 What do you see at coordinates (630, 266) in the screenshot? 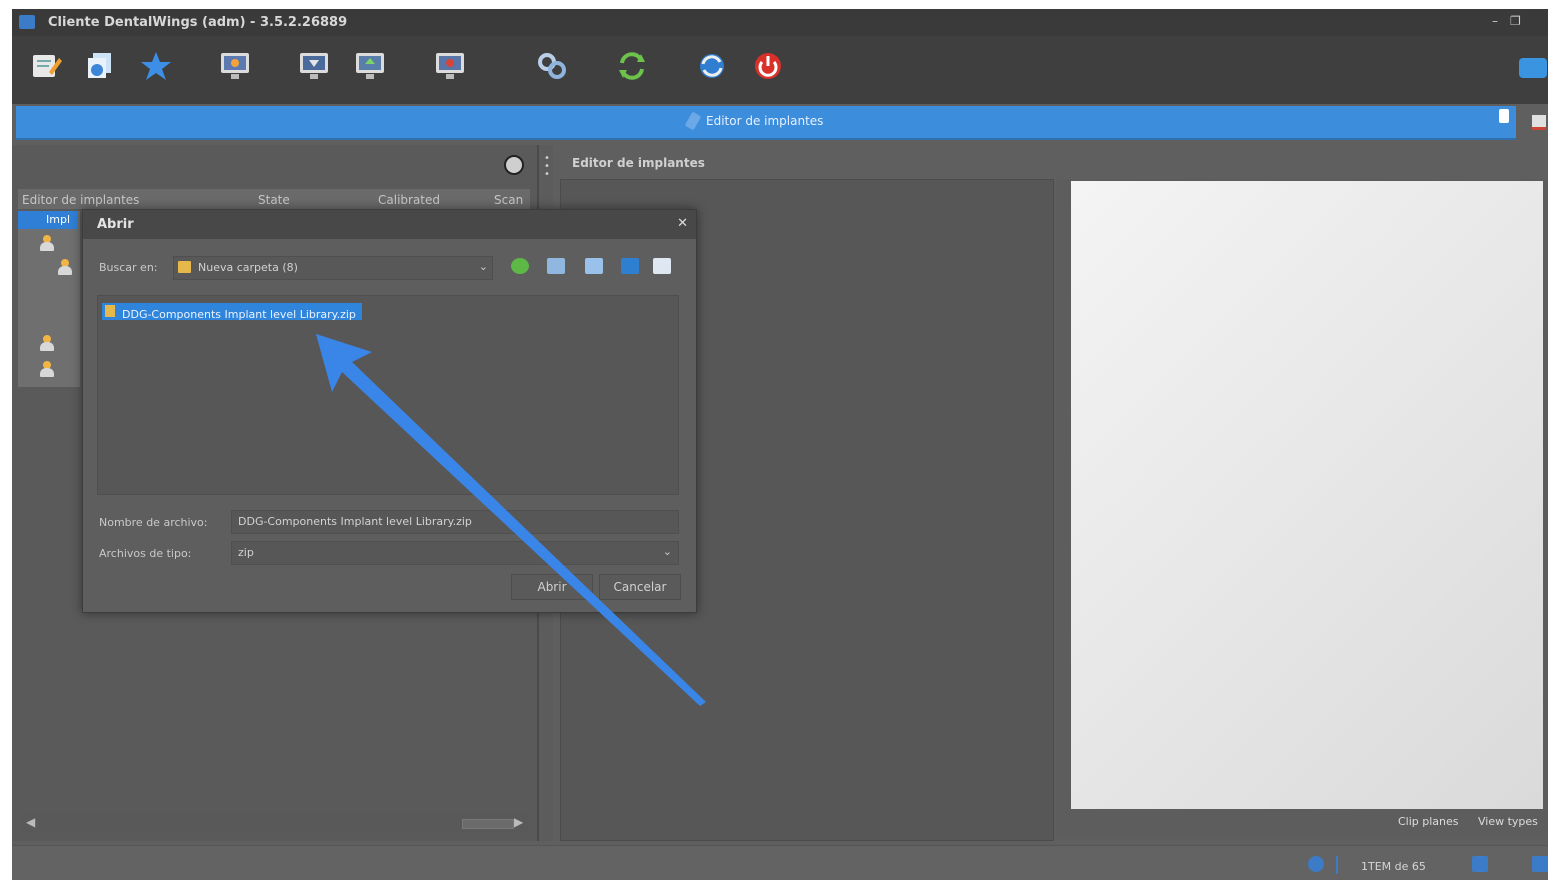
I see `view-list-icon` at bounding box center [630, 266].